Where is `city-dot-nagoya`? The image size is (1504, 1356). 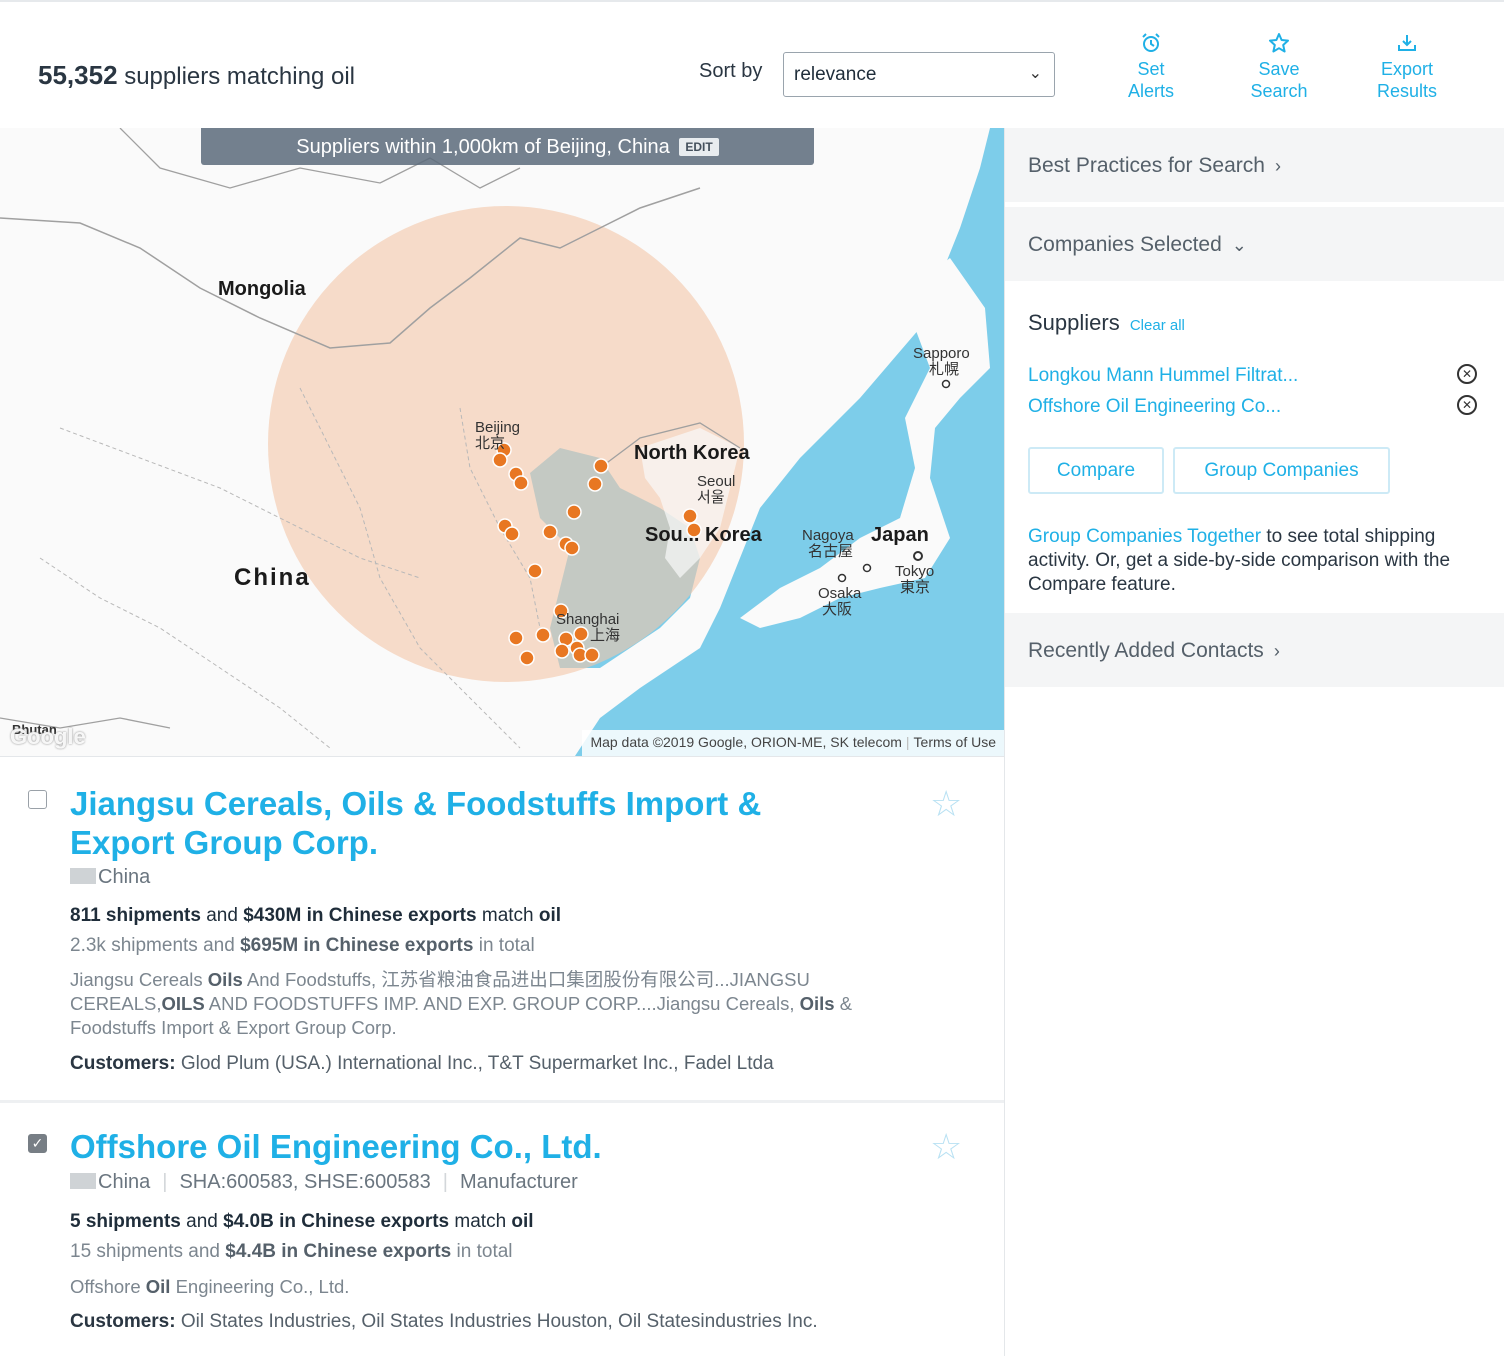 city-dot-nagoya is located at coordinates (867, 568).